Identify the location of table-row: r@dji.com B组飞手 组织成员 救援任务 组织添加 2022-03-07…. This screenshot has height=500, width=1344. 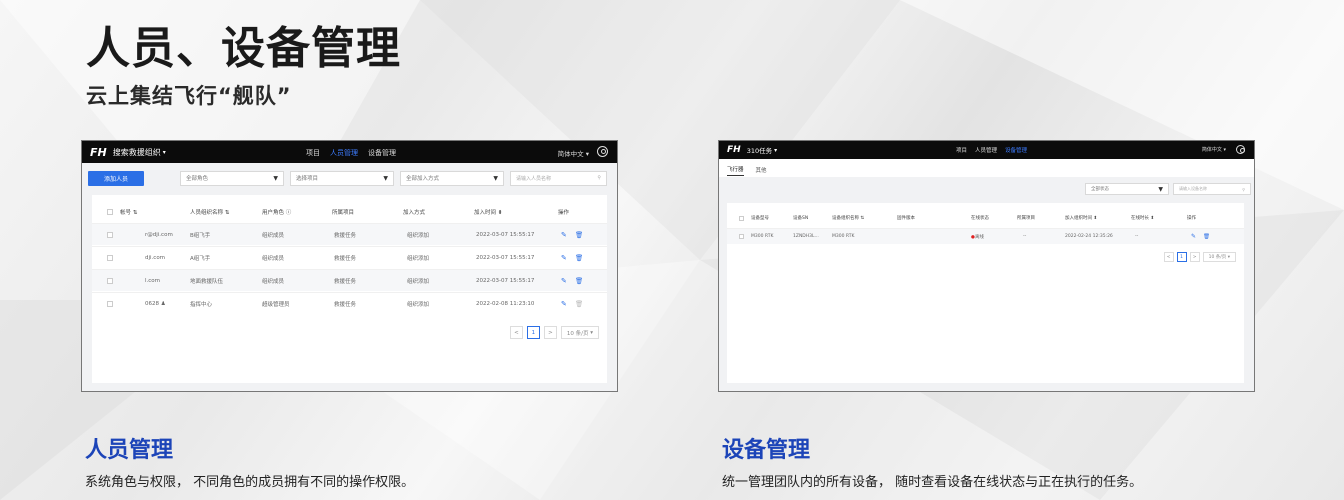
(349, 234).